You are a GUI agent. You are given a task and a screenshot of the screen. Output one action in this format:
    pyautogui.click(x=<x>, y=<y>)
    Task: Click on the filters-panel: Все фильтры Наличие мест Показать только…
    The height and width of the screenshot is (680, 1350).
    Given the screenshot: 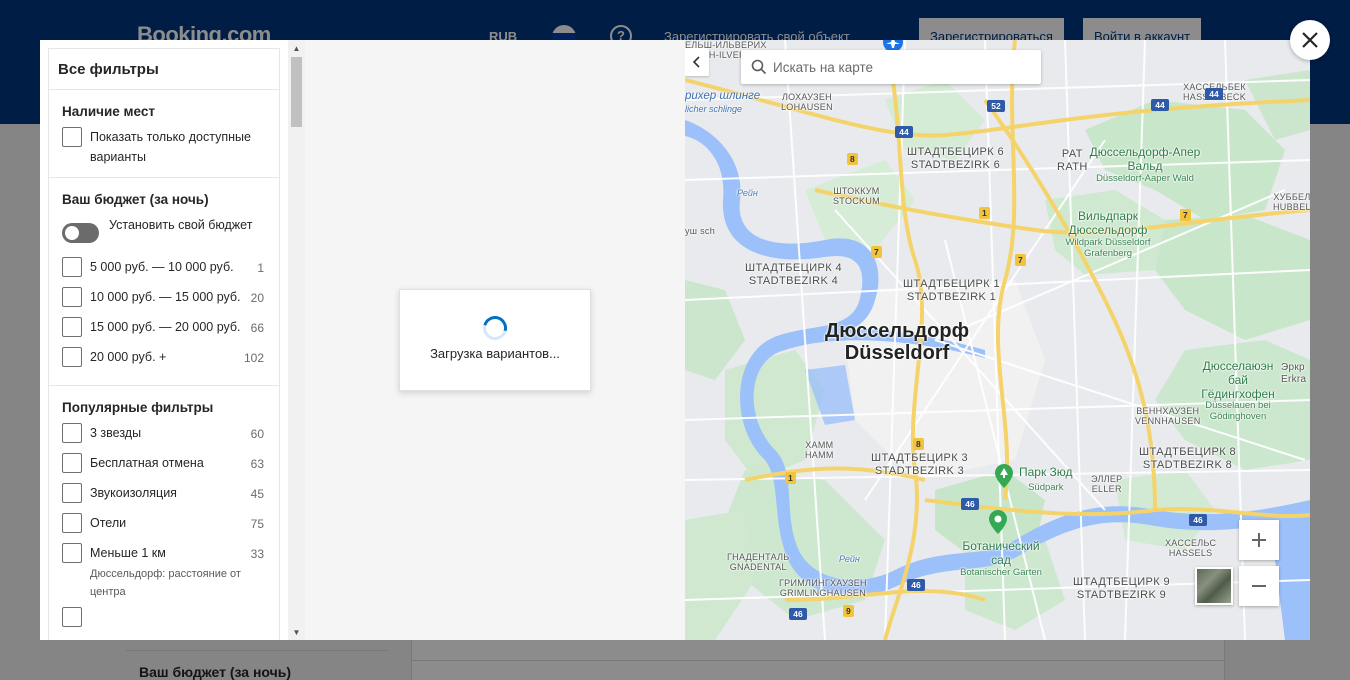 What is the action you would take?
    pyautogui.click(x=164, y=344)
    